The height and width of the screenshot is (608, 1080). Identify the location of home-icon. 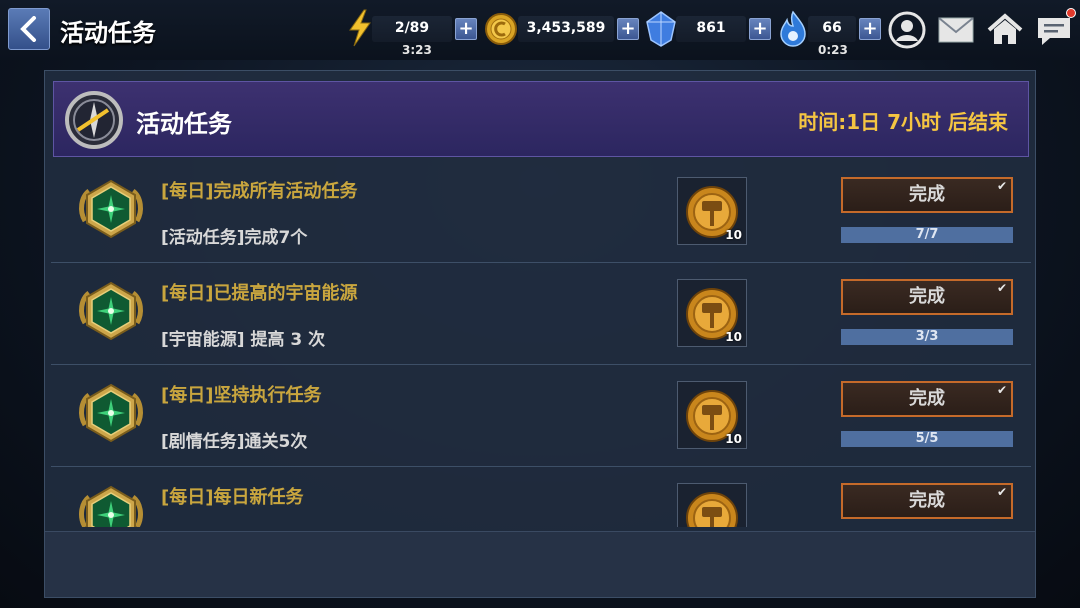
(1005, 30).